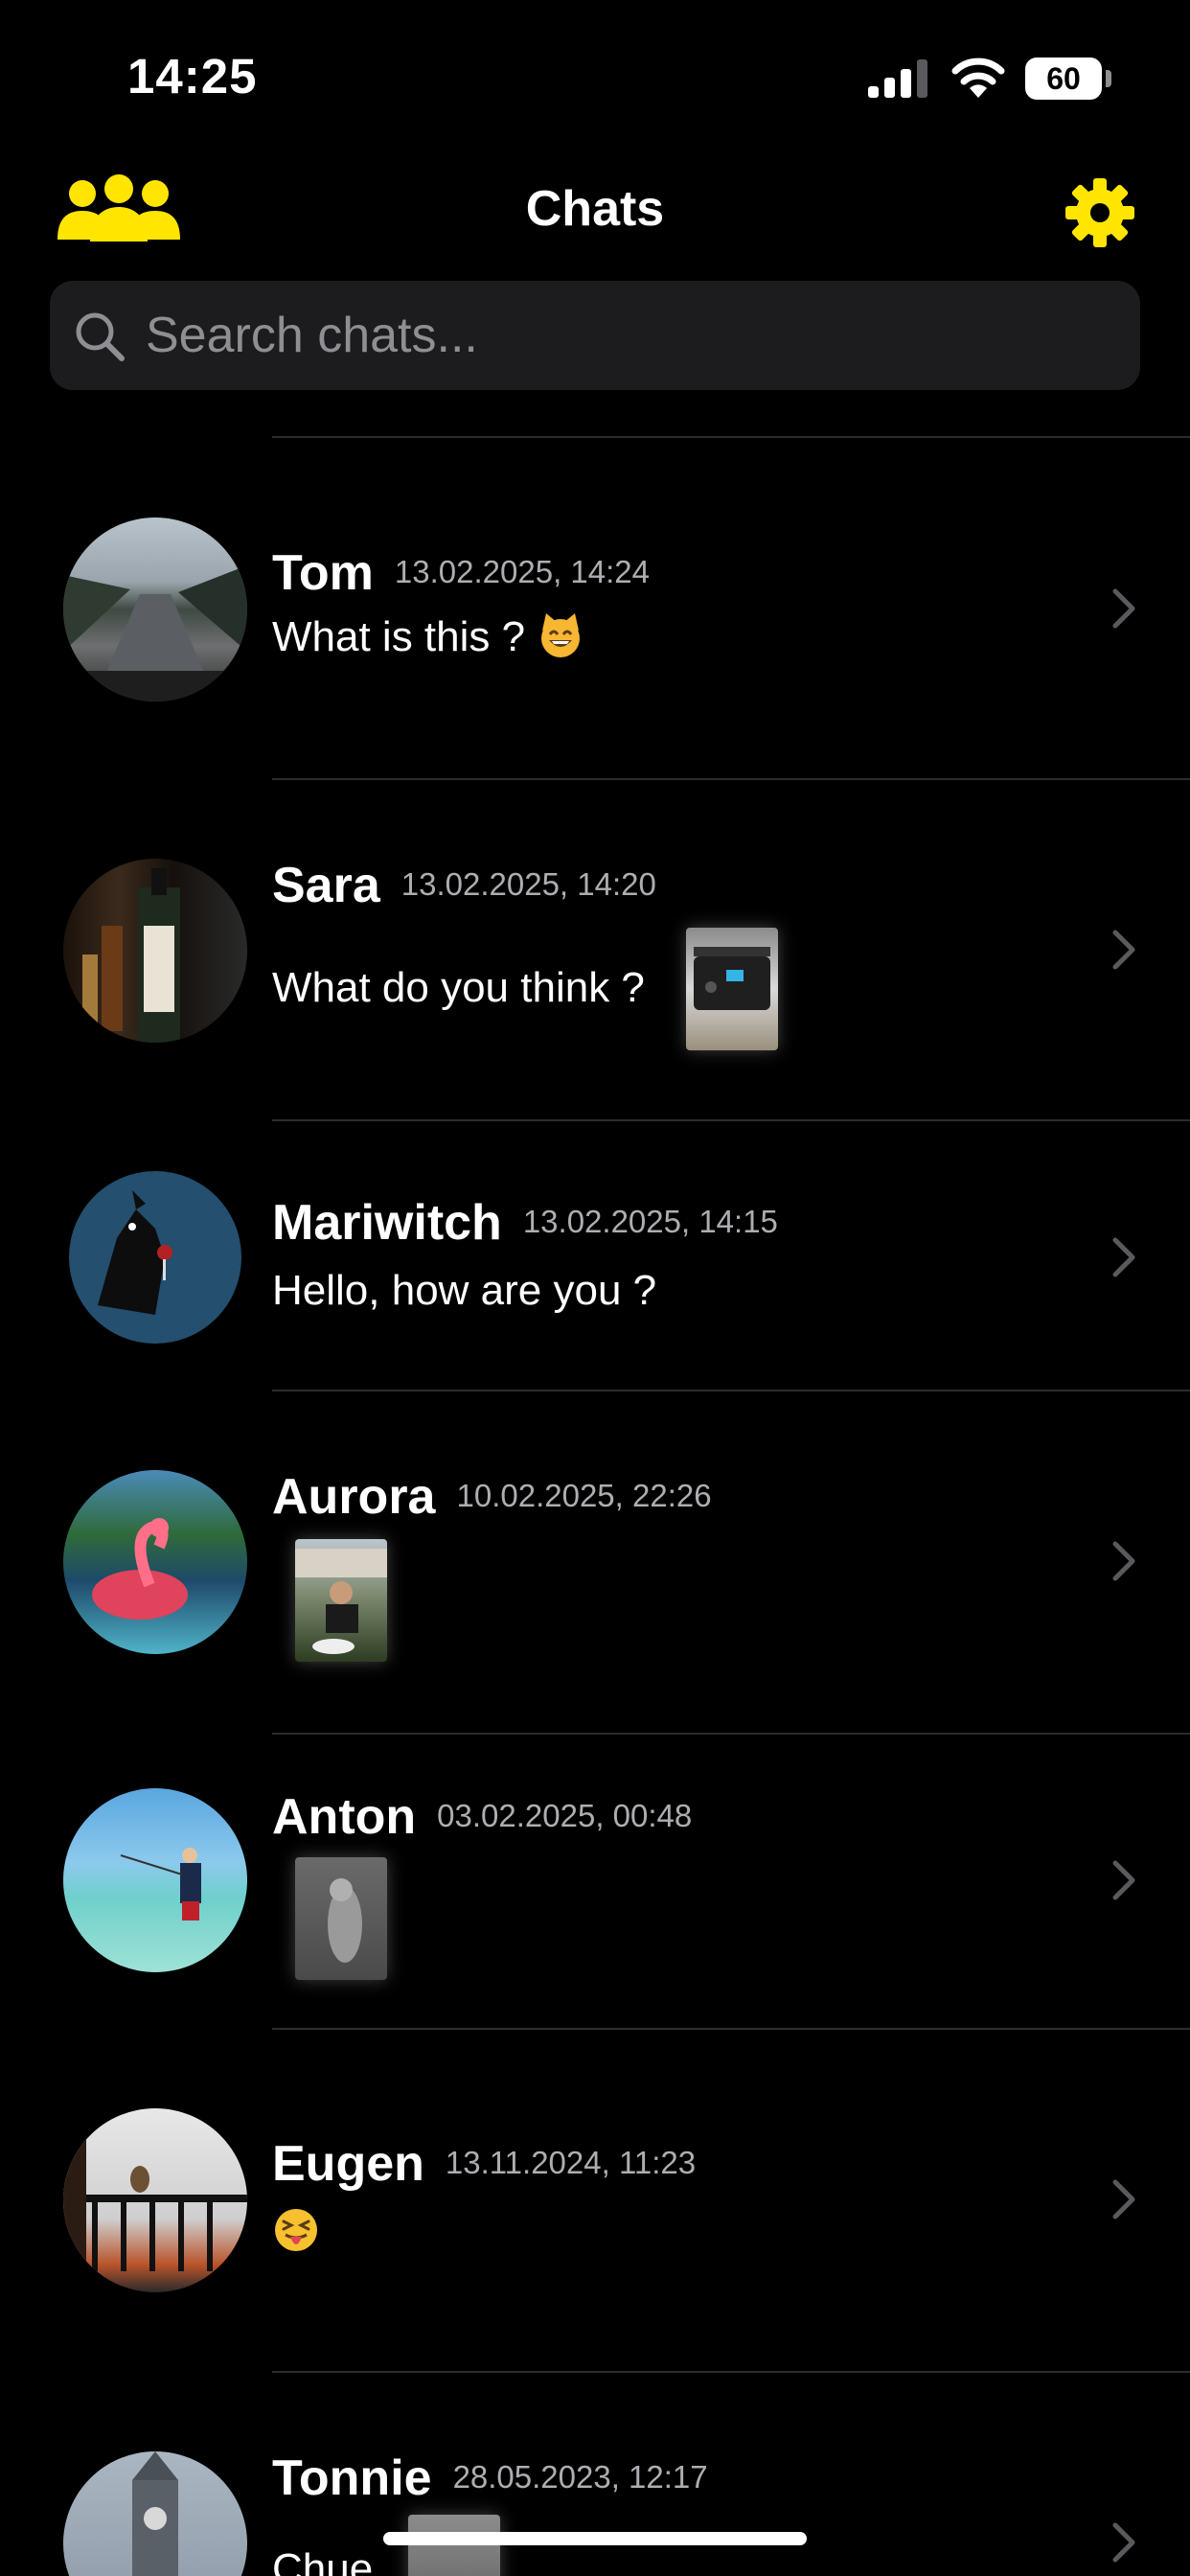 The height and width of the screenshot is (2576, 1190). What do you see at coordinates (465, 1290) in the screenshot?
I see `chat-message: Hello, how are you ?` at bounding box center [465, 1290].